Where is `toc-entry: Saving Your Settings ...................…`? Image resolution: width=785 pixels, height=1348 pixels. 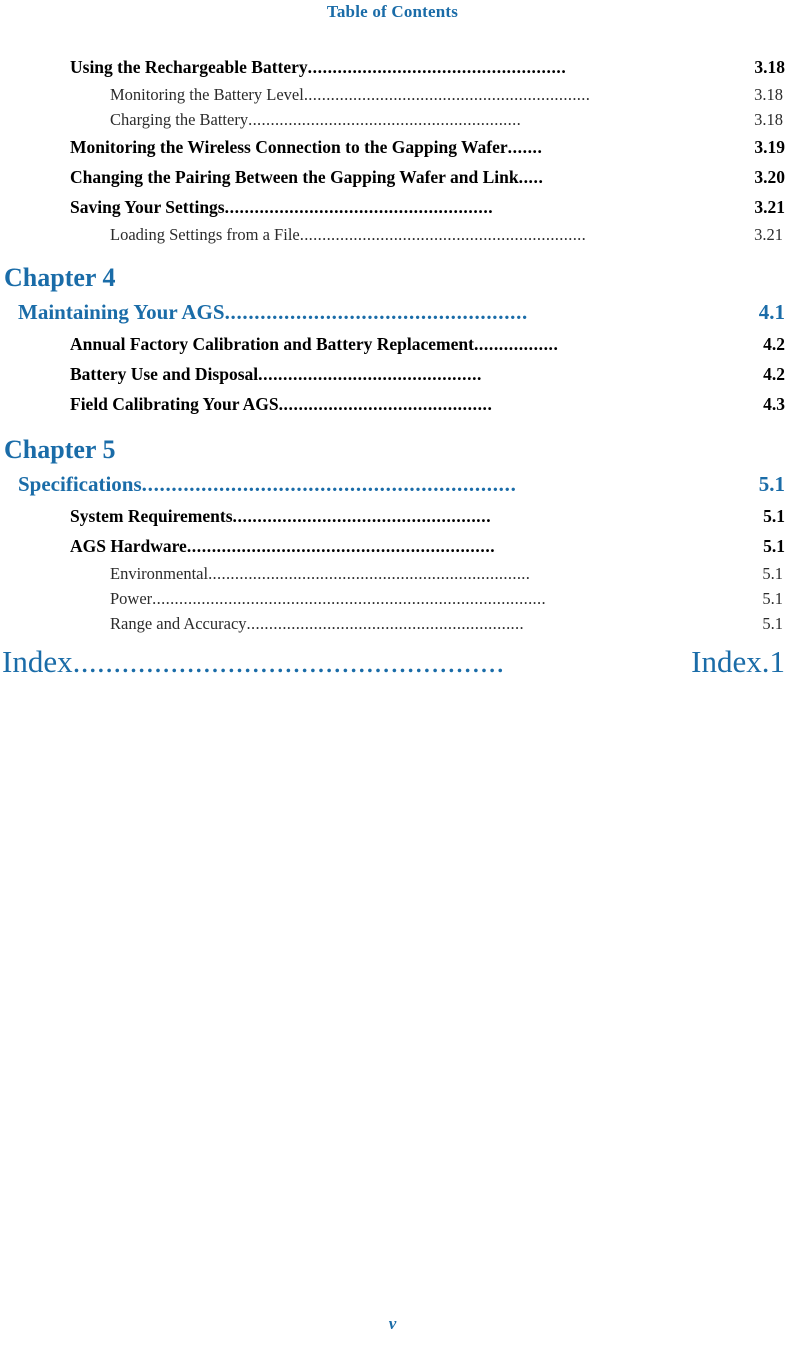 toc-entry: Saving Your Settings ...................… is located at coordinates (392, 207).